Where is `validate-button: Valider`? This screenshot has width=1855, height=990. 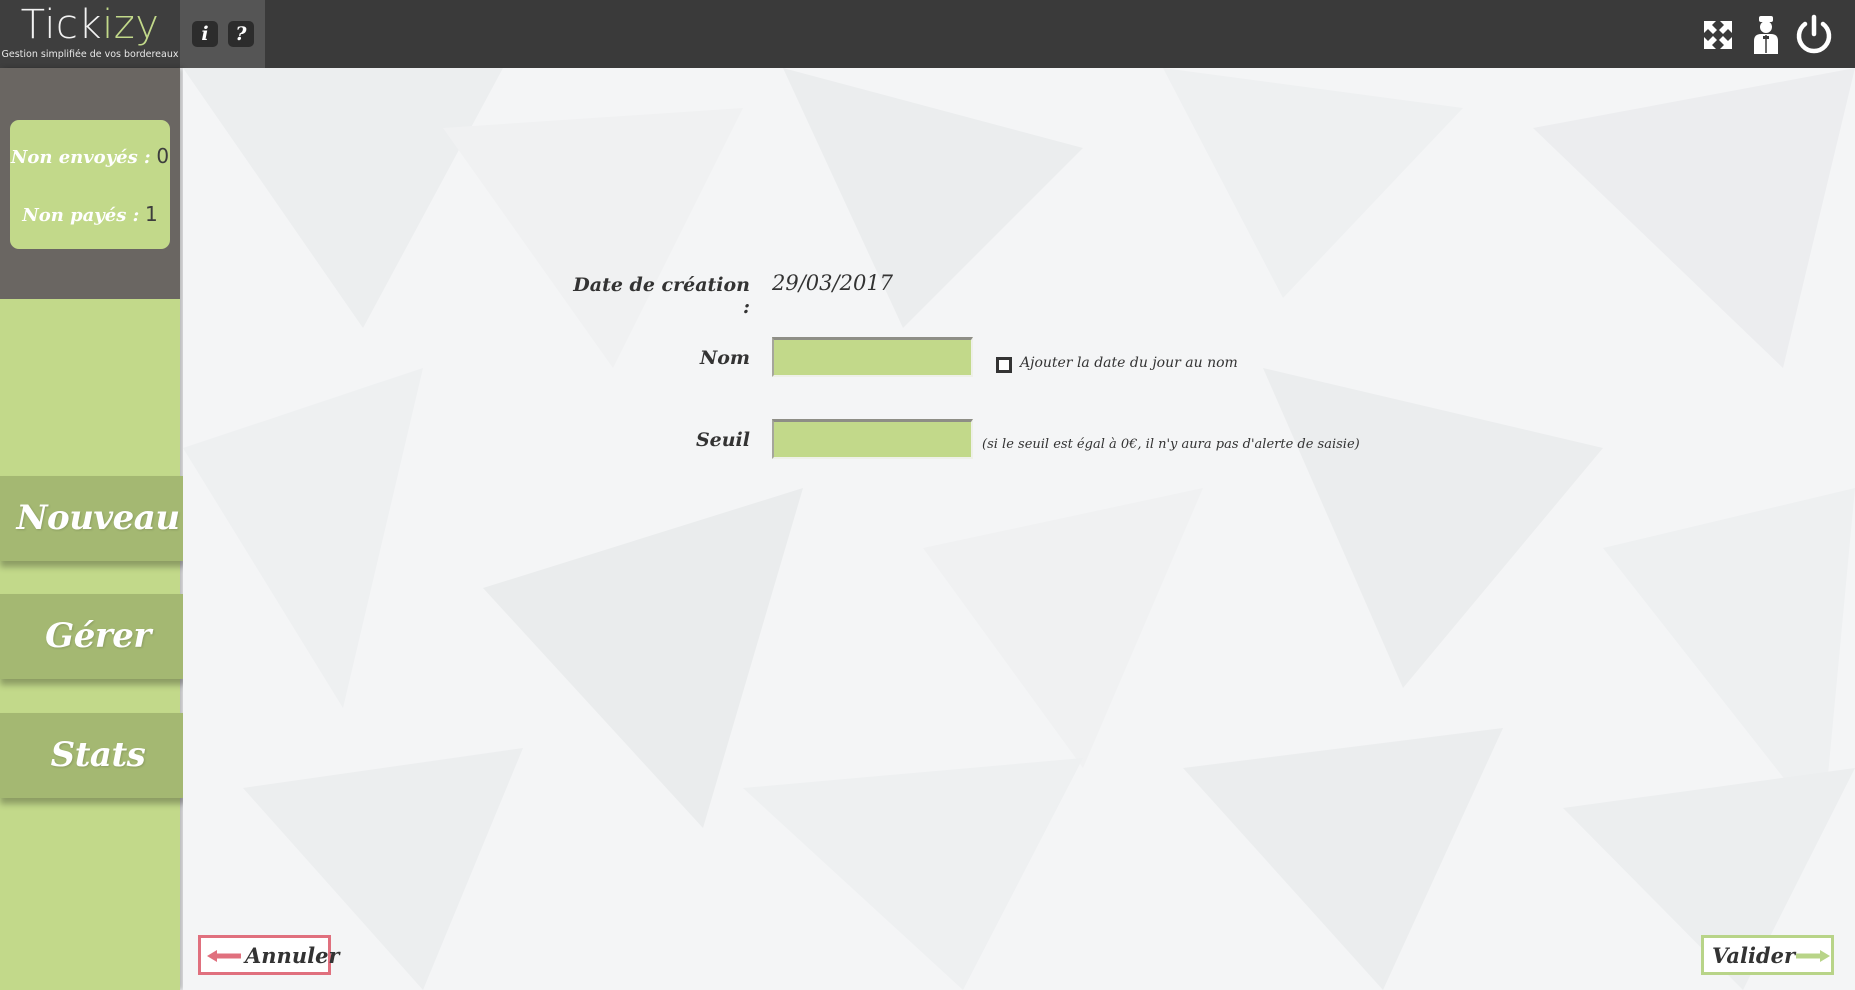
validate-button: Valider is located at coordinates (1767, 955).